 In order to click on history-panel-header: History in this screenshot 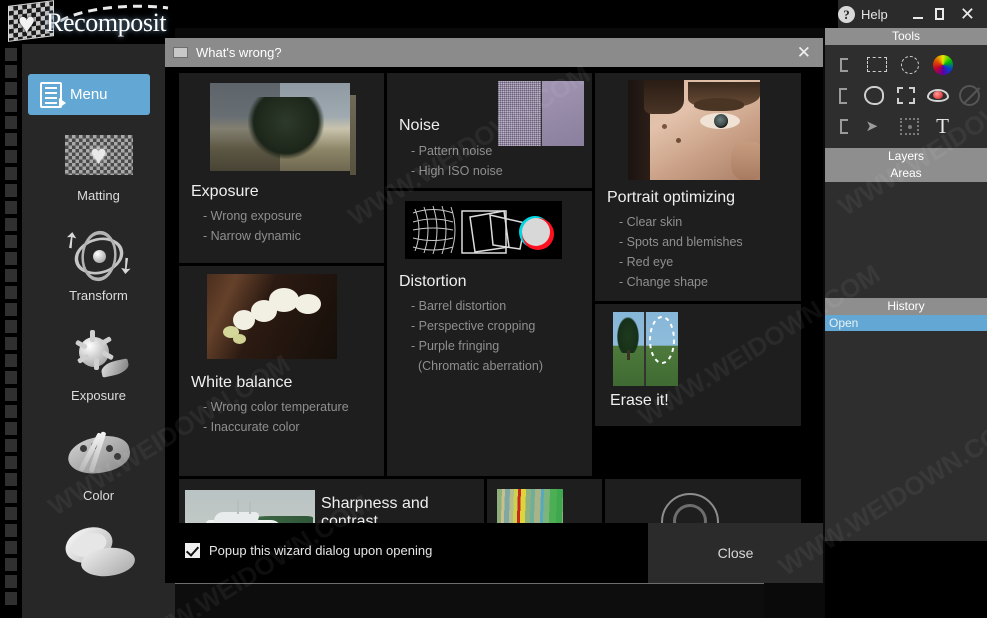, I will do `click(906, 306)`.